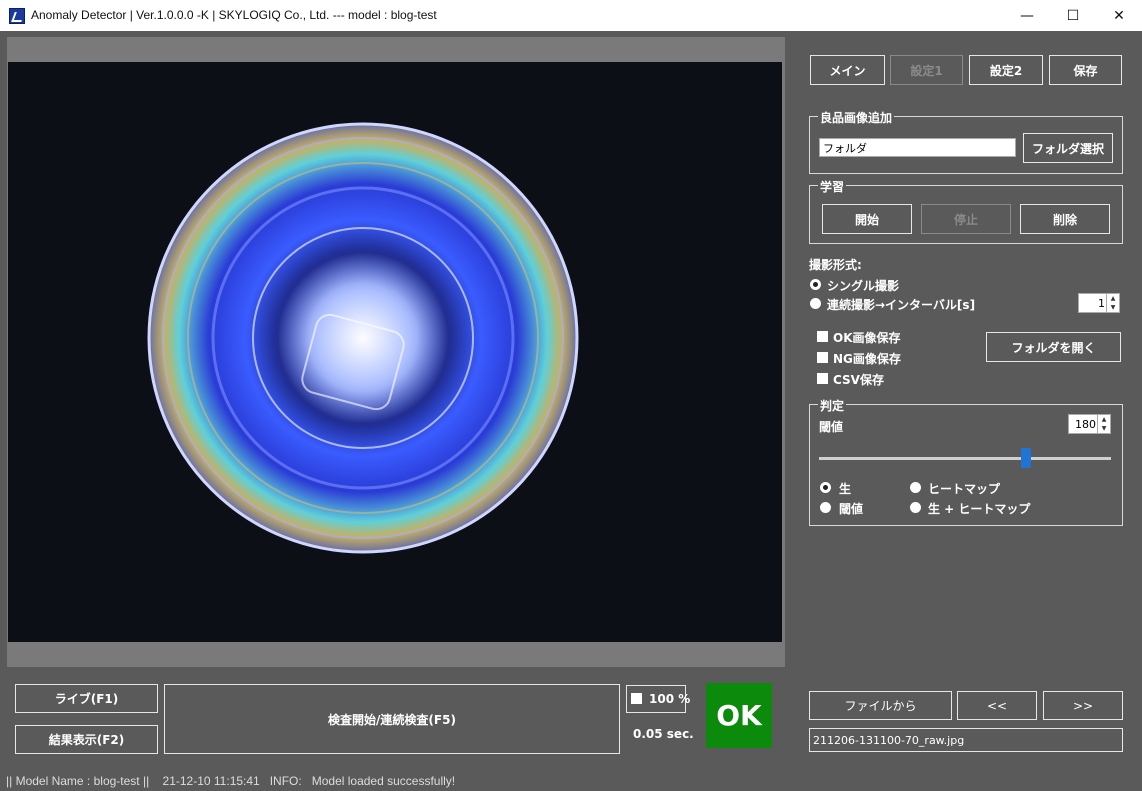 The image size is (1142, 791). Describe the element at coordinates (880, 705) in the screenshot. I see `from-file-button: ファイルから` at that location.